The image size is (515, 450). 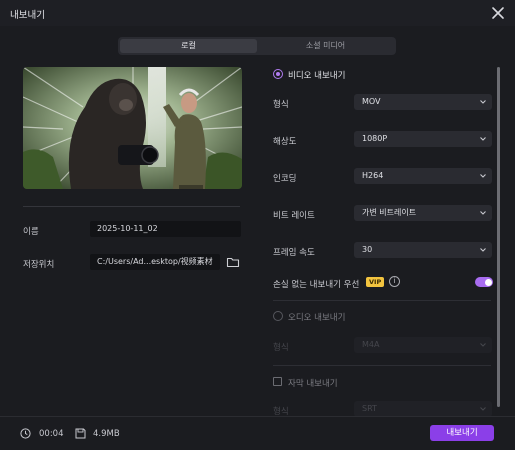 I want to click on preview-image, so click(x=132, y=128).